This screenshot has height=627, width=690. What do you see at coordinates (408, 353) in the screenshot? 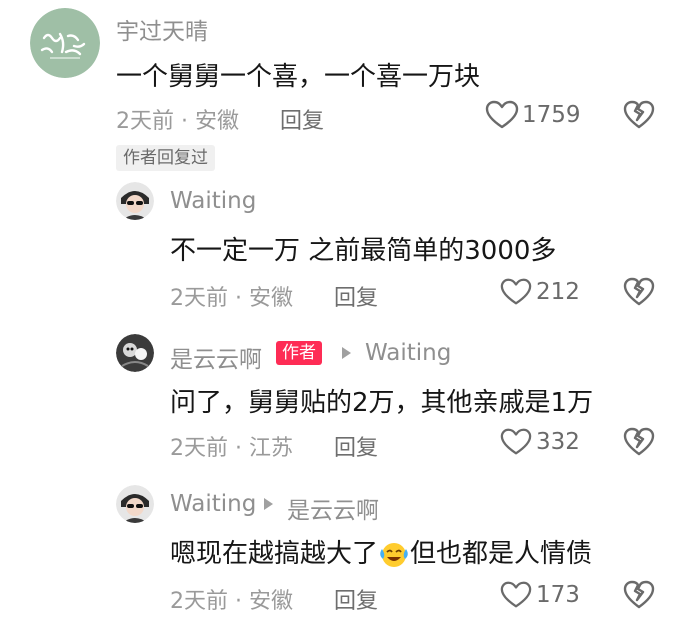
I see `reply-to-username: Waiting` at bounding box center [408, 353].